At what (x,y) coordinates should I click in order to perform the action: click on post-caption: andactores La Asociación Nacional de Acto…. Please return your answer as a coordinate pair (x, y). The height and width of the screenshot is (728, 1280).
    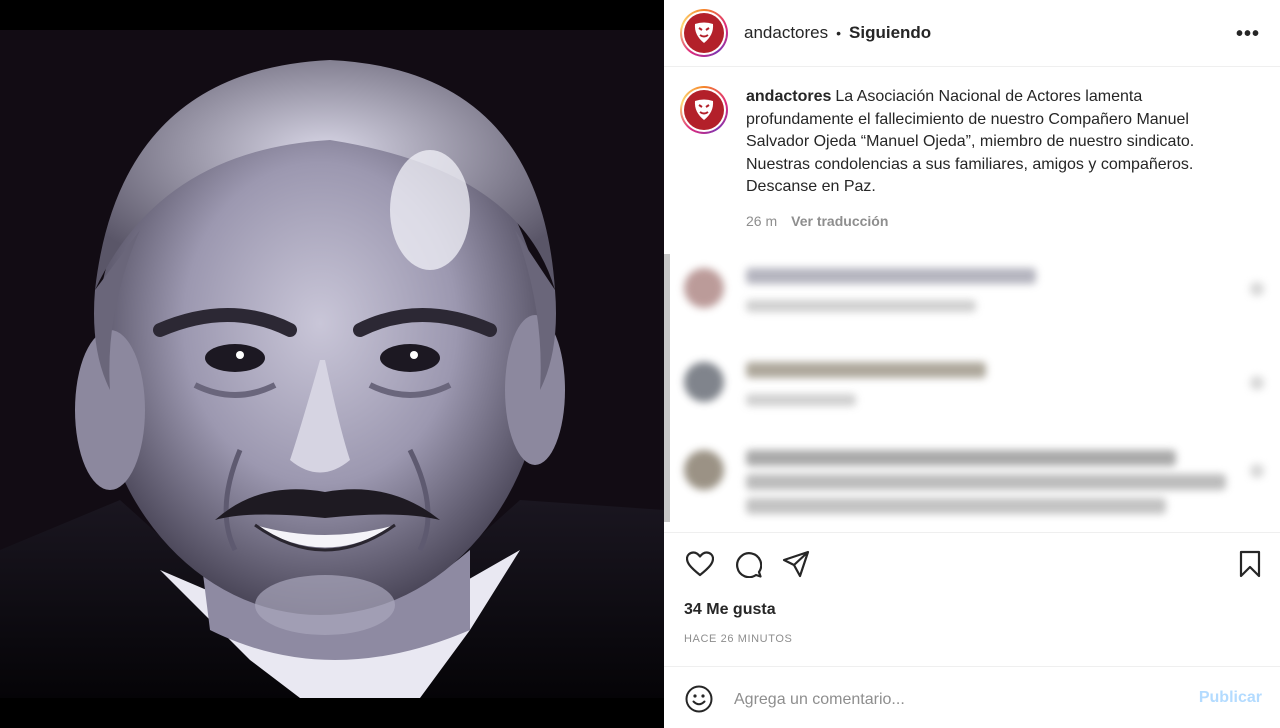
    Looking at the image, I should click on (972, 157).